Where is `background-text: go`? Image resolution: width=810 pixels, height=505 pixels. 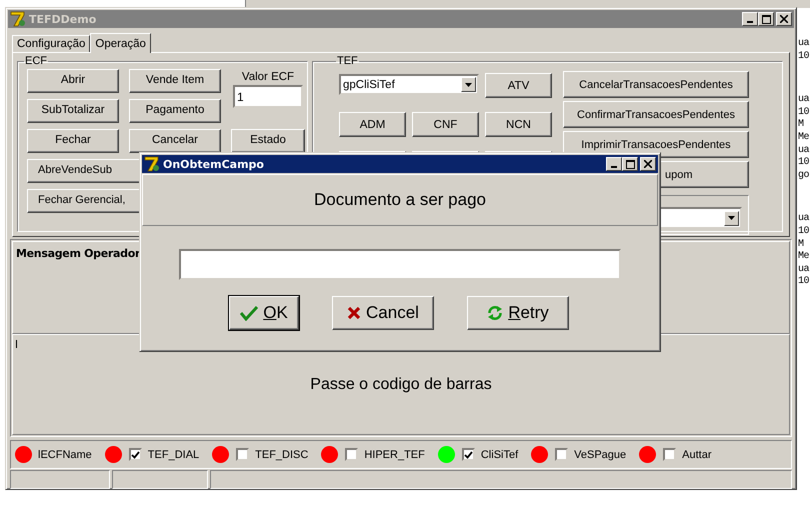
background-text: go is located at coordinates (804, 176).